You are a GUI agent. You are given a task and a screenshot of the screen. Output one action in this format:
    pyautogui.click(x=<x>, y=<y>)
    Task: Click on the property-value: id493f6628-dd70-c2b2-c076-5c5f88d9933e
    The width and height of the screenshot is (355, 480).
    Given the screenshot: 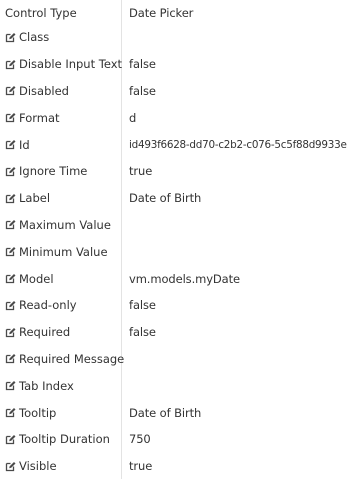 What is the action you would take?
    pyautogui.click(x=238, y=144)
    